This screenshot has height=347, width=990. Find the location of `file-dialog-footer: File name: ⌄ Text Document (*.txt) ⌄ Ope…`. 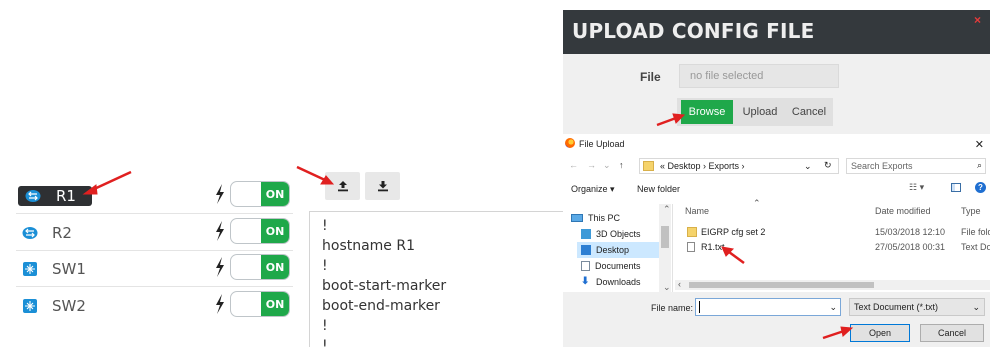

file-dialog-footer: File name: ⌄ Text Document (*.txt) ⌄ Ope… is located at coordinates (776, 319).